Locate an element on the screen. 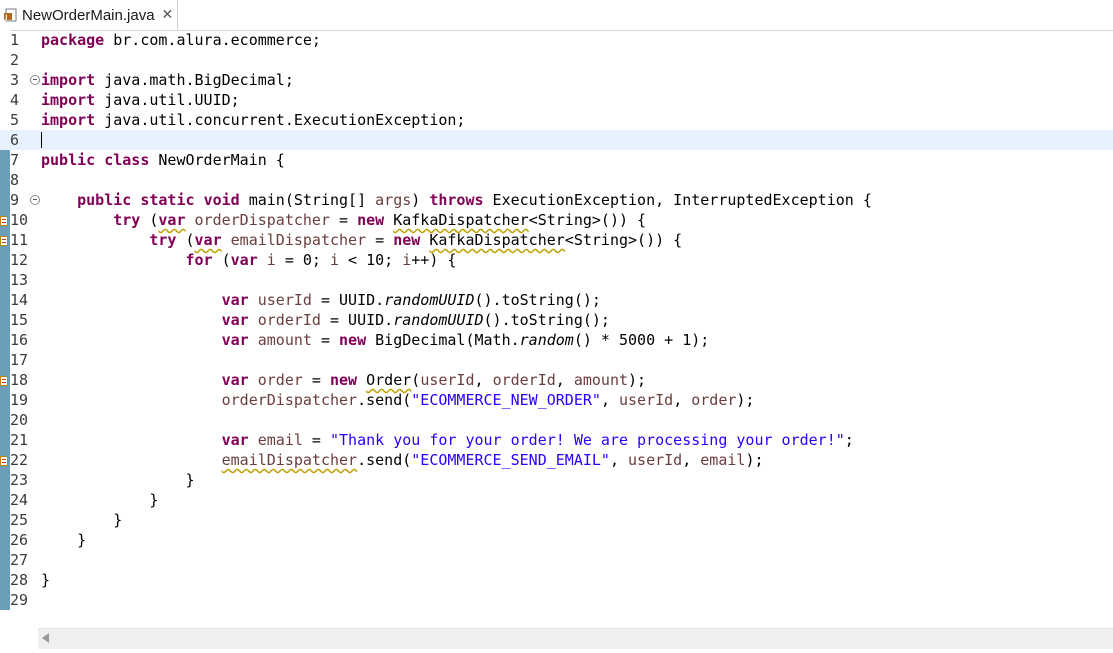 This screenshot has width=1113, height=653. line-number: 29 is located at coordinates (19, 600).